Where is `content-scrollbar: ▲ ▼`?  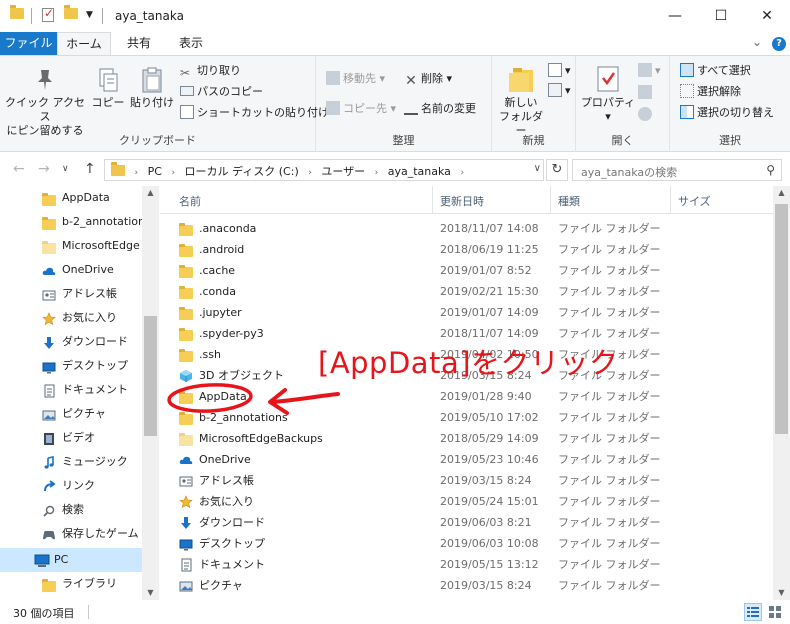 content-scrollbar: ▲ ▼ is located at coordinates (781, 393).